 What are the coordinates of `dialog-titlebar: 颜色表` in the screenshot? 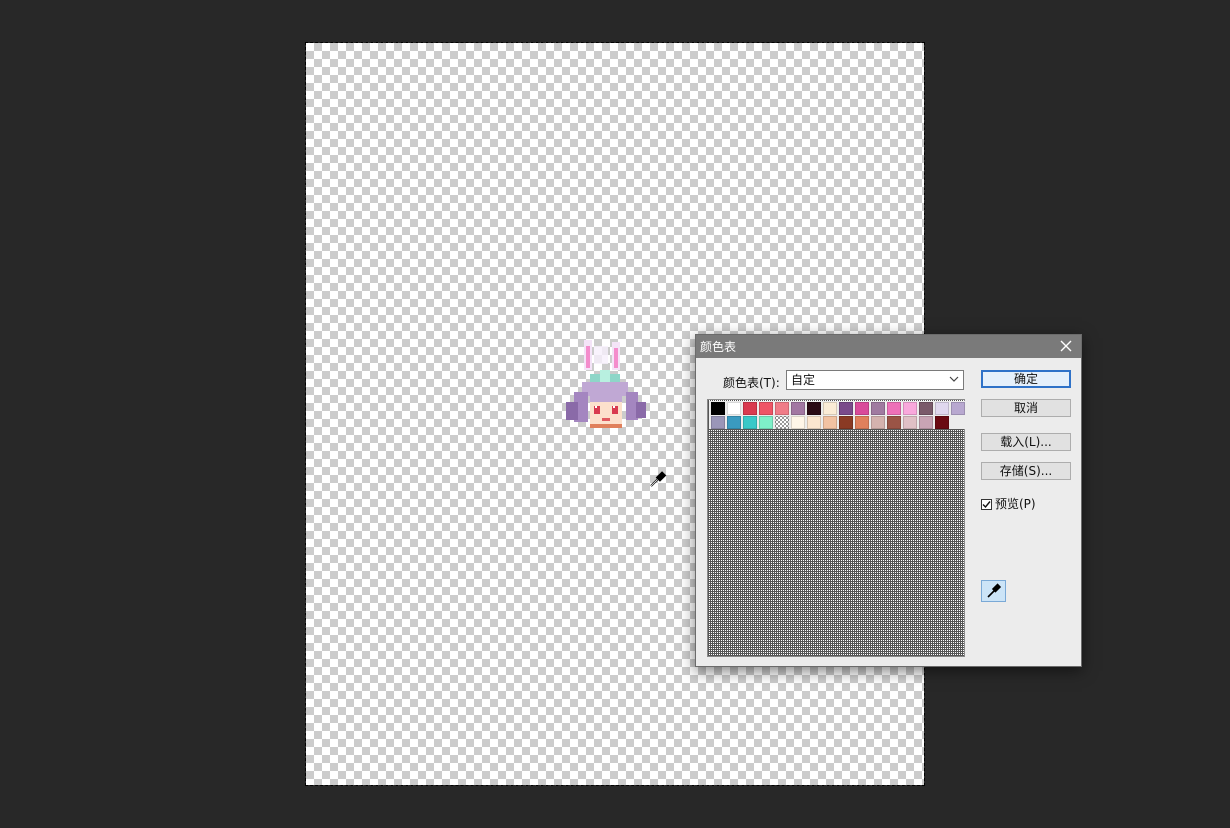 It's located at (888, 346).